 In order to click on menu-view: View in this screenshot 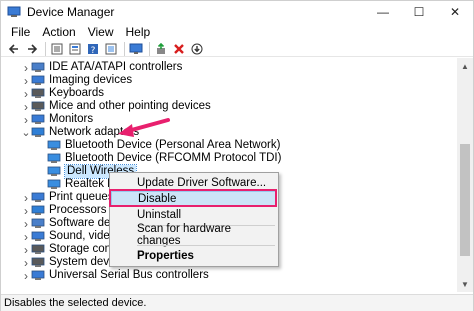, I will do `click(101, 32)`.